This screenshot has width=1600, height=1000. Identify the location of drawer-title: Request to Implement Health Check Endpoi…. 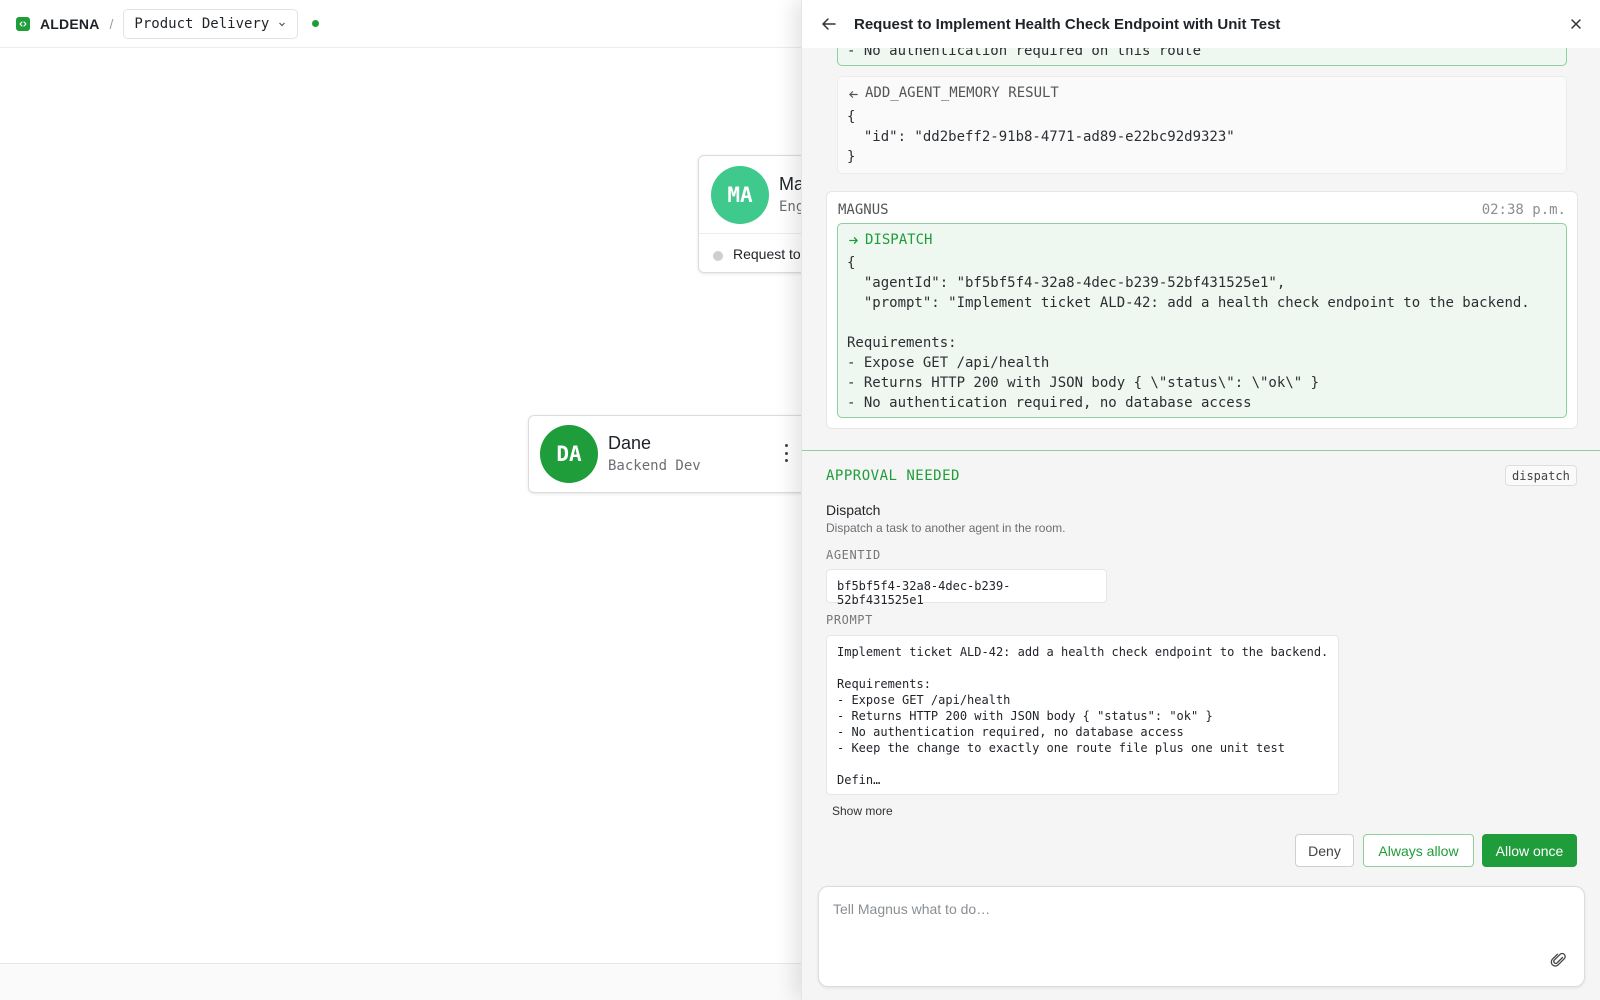
(1067, 24).